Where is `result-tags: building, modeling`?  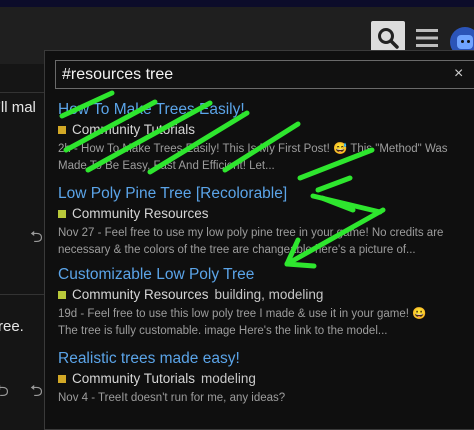 result-tags: building, modeling is located at coordinates (269, 294).